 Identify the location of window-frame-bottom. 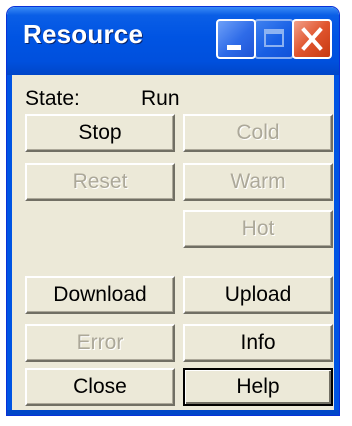
(173, 412).